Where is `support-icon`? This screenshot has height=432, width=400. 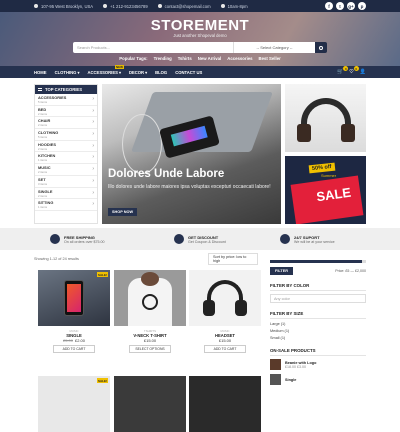 support-icon is located at coordinates (285, 239).